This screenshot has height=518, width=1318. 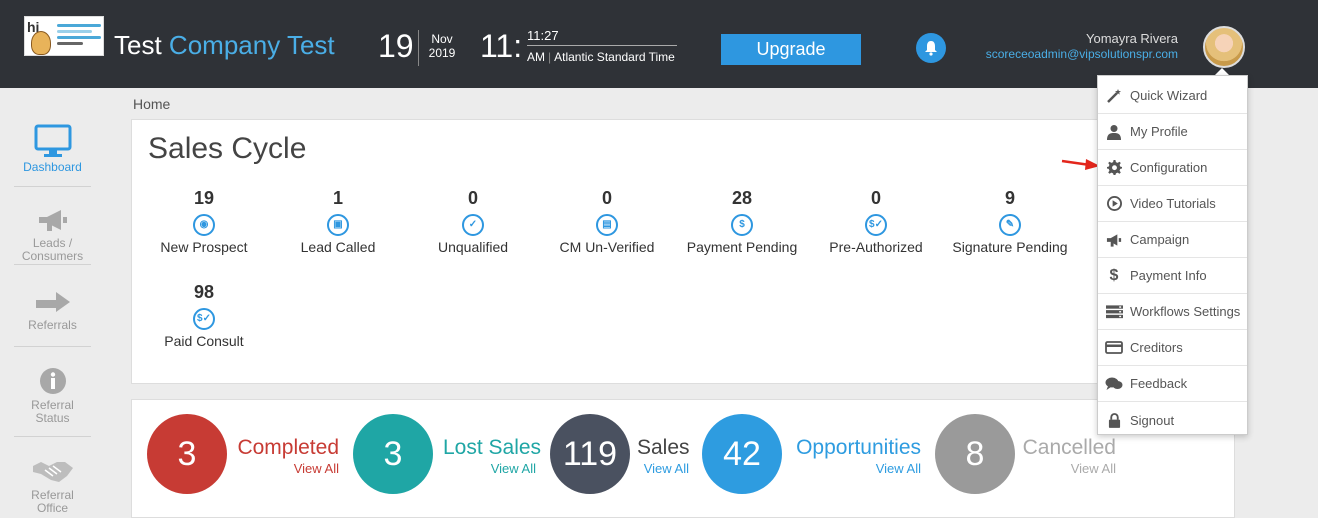 I want to click on stage-pre-authorized: 0 $✓ Pre-Authorized, so click(x=876, y=221).